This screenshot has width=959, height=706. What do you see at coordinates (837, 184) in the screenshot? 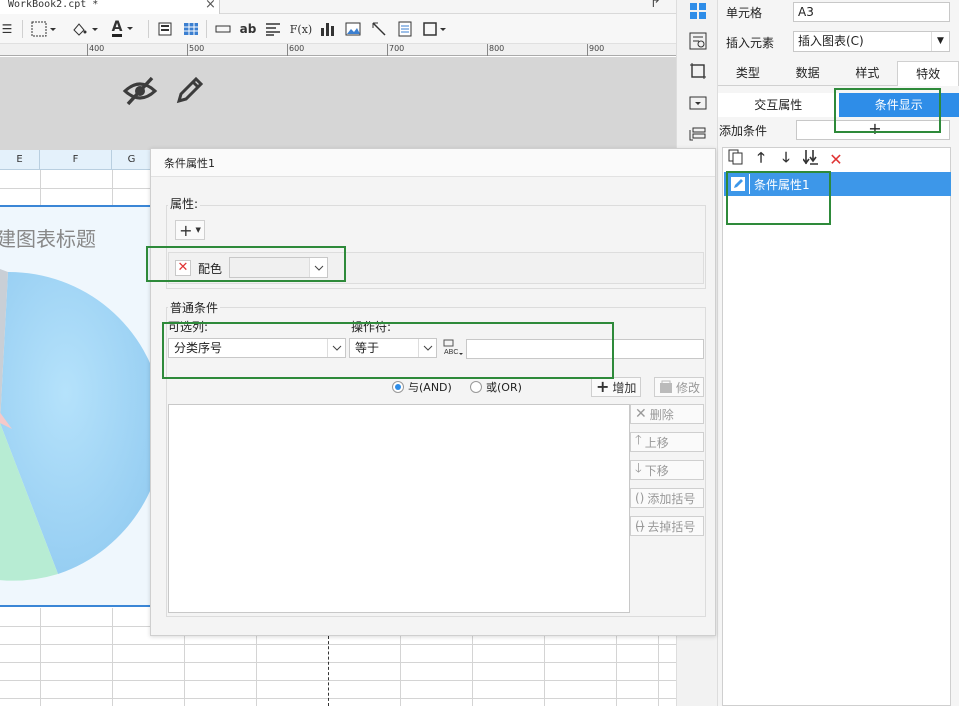
I see `condition-list-item: 条件属性1` at bounding box center [837, 184].